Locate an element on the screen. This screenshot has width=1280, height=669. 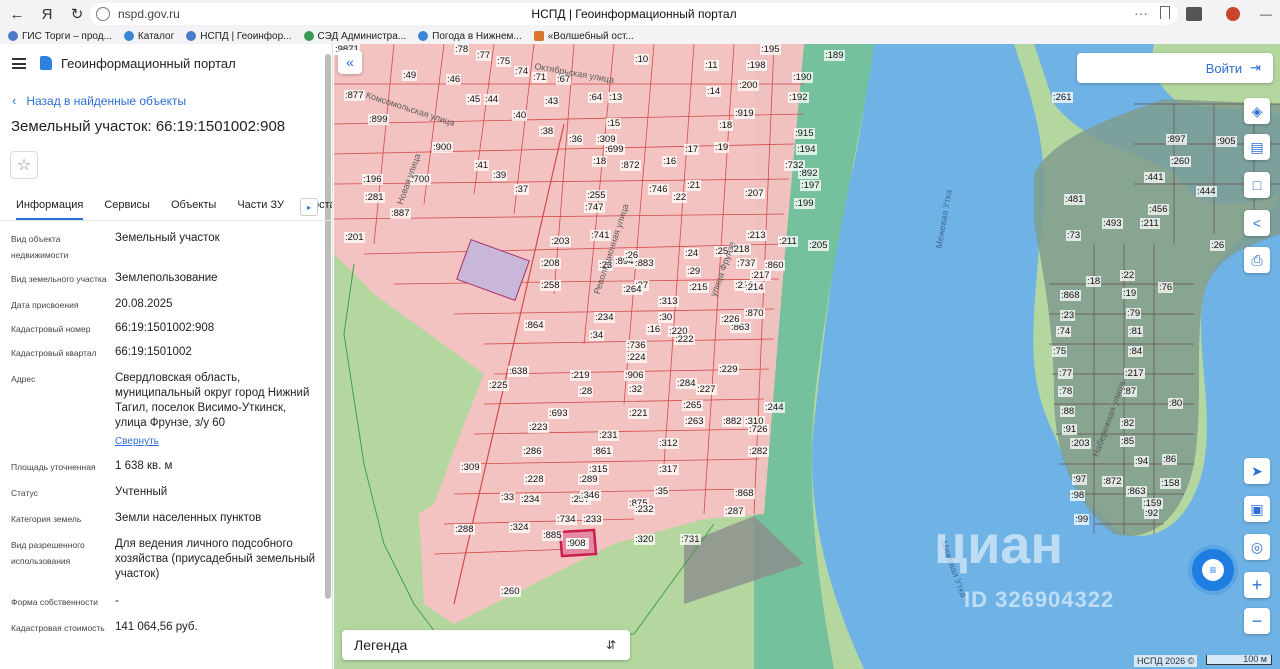
collapse-panel-icon: « is located at coordinates (350, 62).